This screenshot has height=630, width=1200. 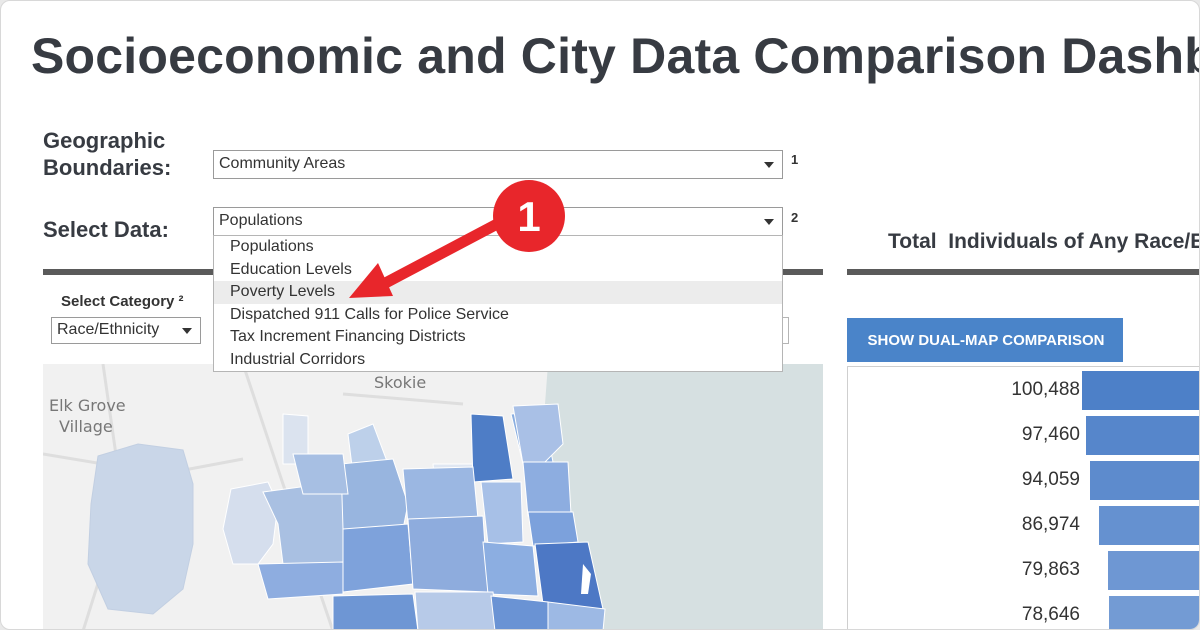 I want to click on geographic-boundaries-select: Community Areas, so click(x=498, y=164).